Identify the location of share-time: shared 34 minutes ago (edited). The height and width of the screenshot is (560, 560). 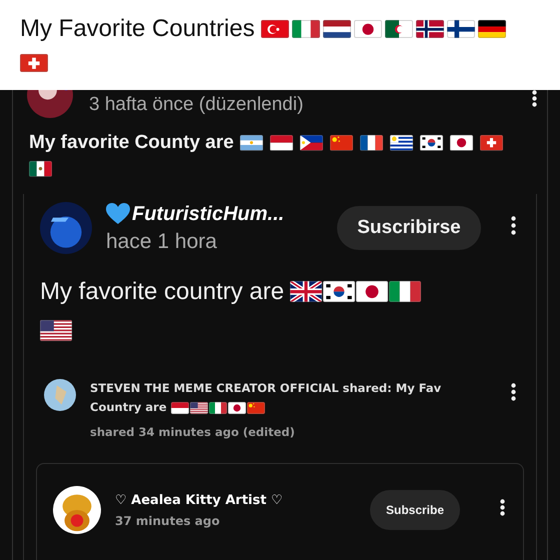
(192, 432).